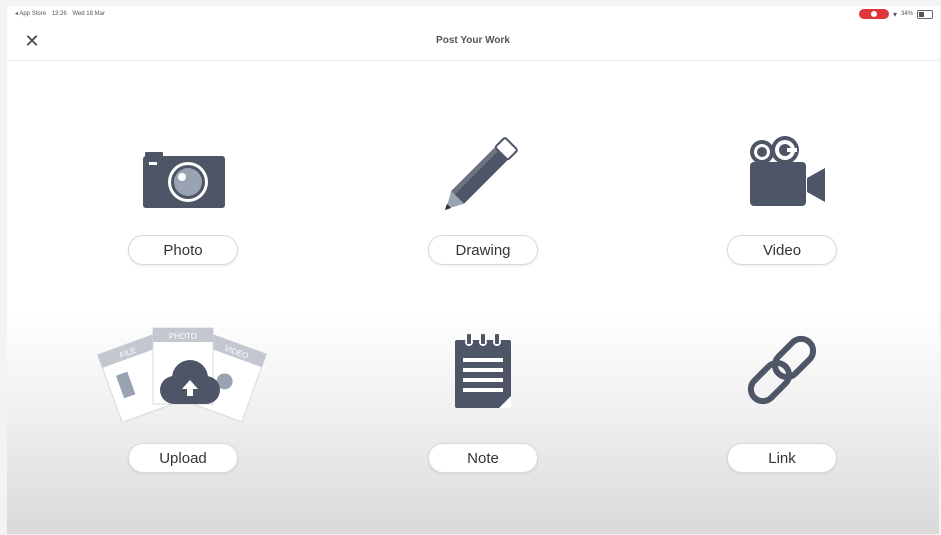  What do you see at coordinates (183, 336) in the screenshot?
I see `upload-card-photo-label: PHOTO` at bounding box center [183, 336].